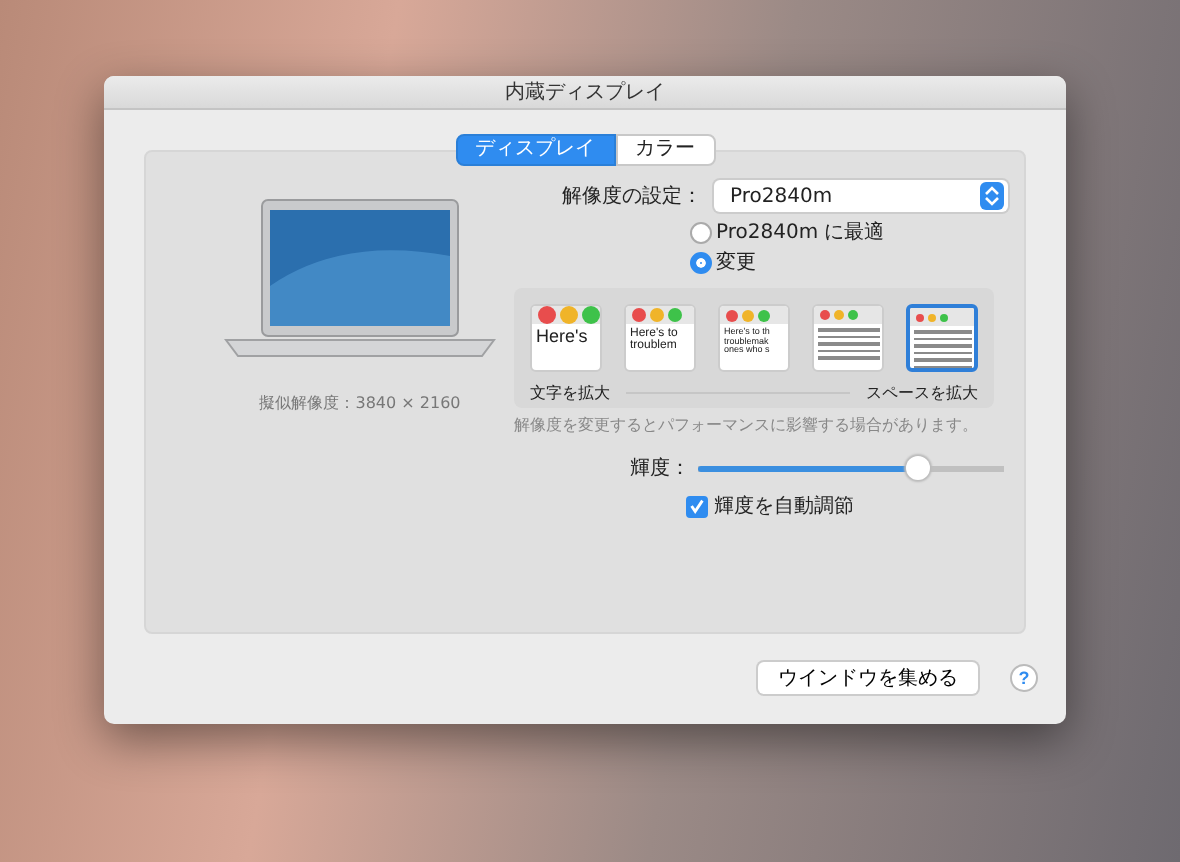  I want to click on gather-windows-button: ウインドウを集める, so click(868, 678).